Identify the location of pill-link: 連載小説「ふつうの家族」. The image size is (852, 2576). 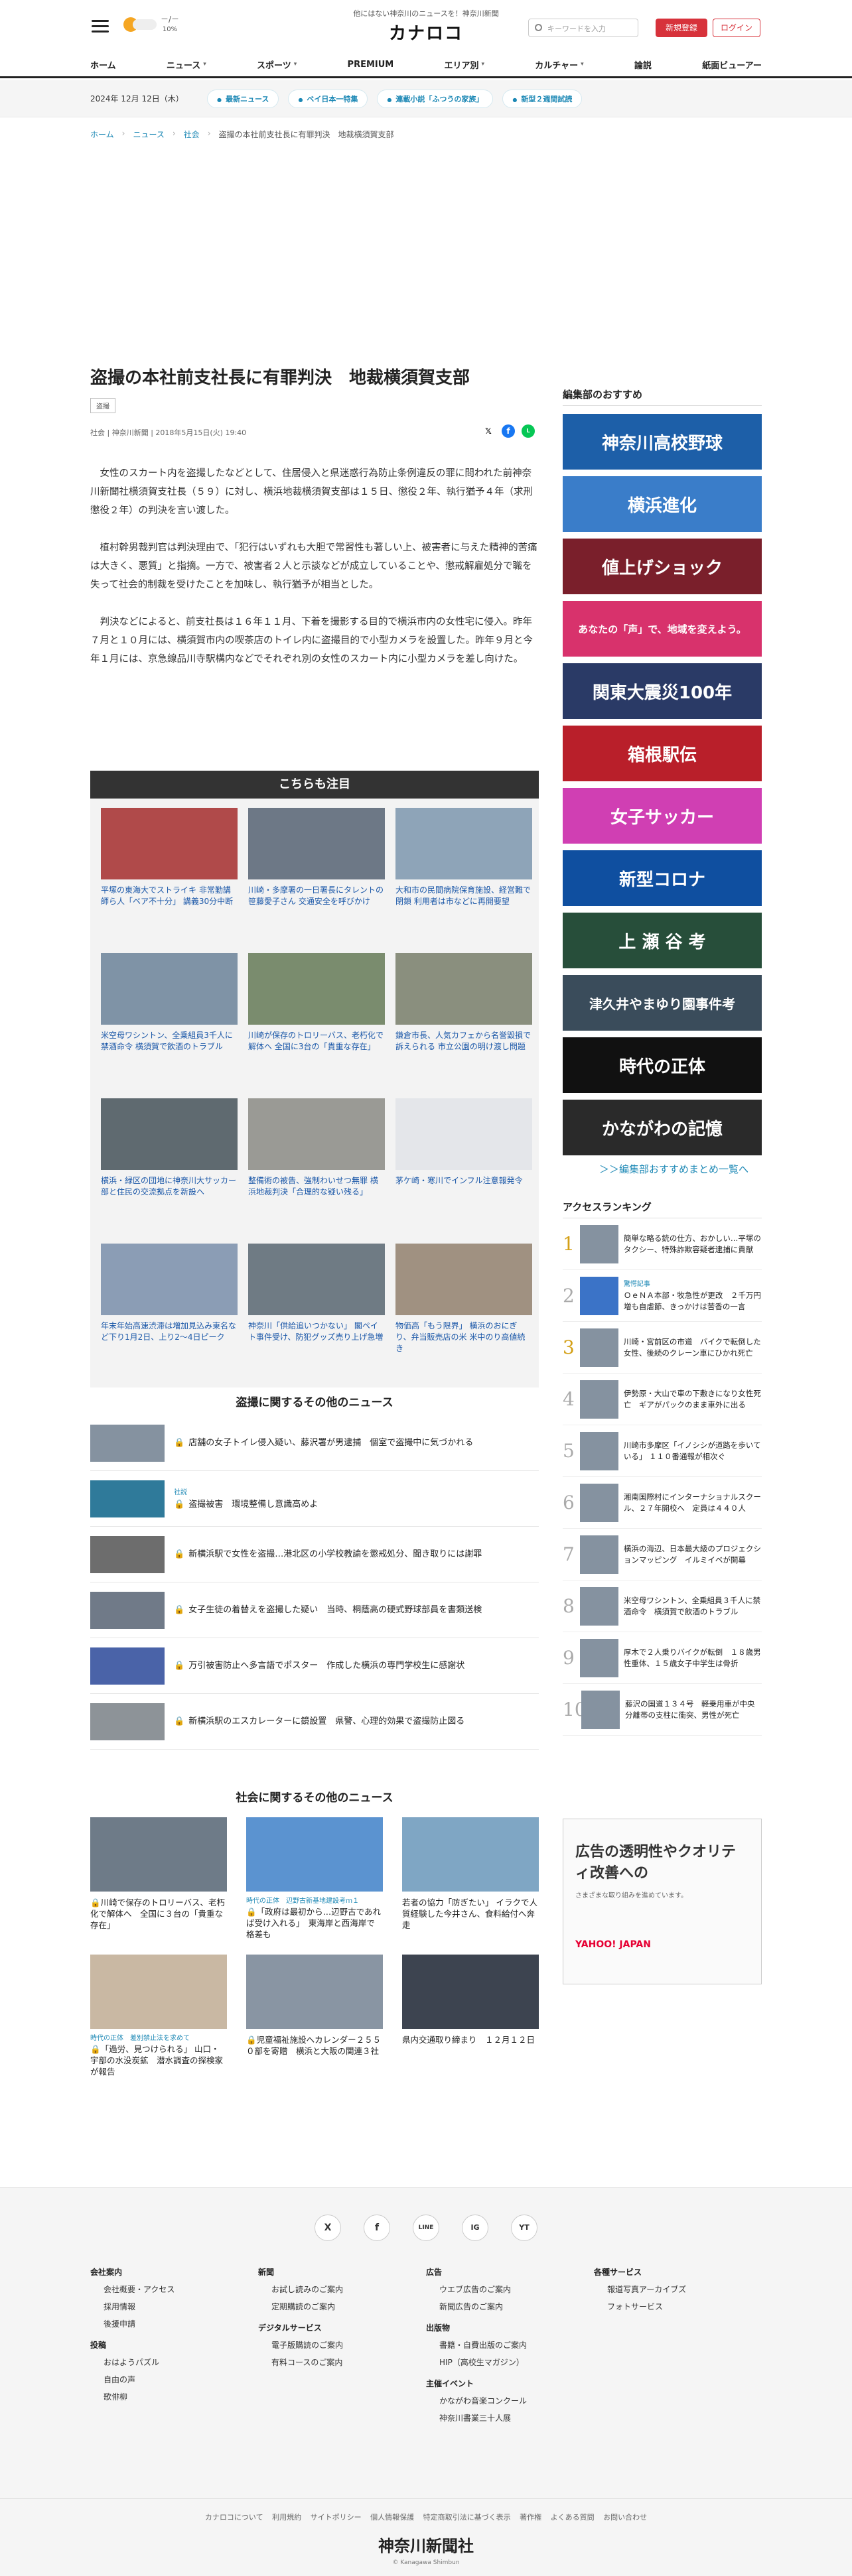
(435, 99).